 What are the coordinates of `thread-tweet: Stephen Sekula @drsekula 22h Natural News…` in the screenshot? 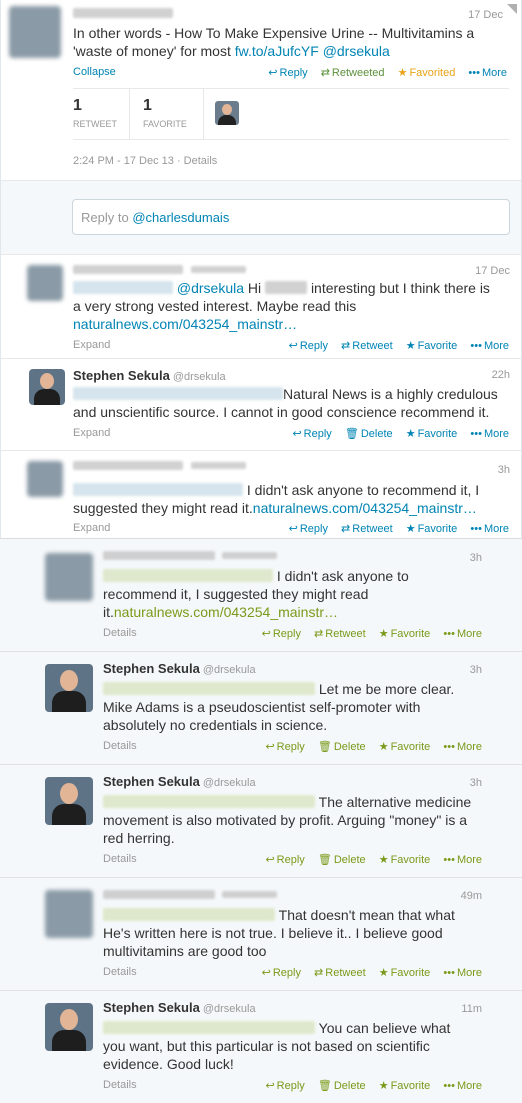 It's located at (261, 404).